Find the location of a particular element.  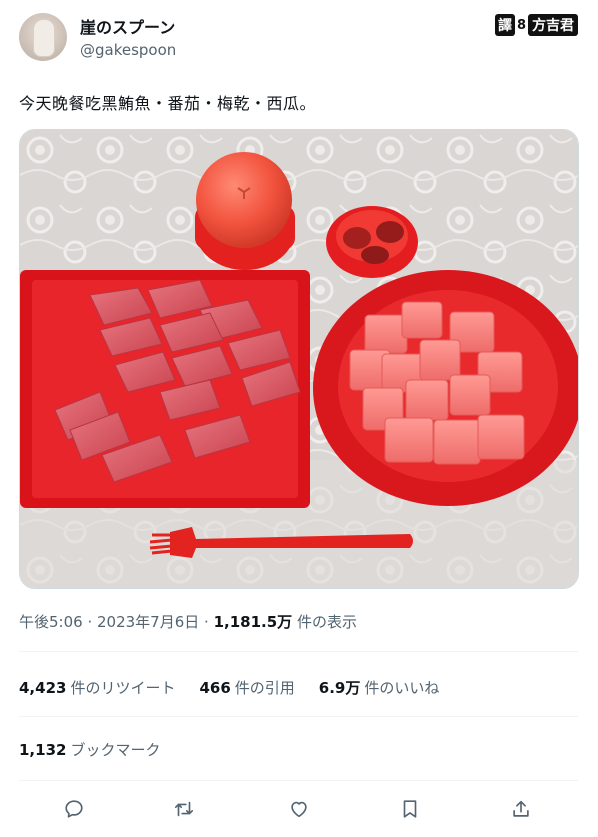

retweet-button is located at coordinates (184, 809).